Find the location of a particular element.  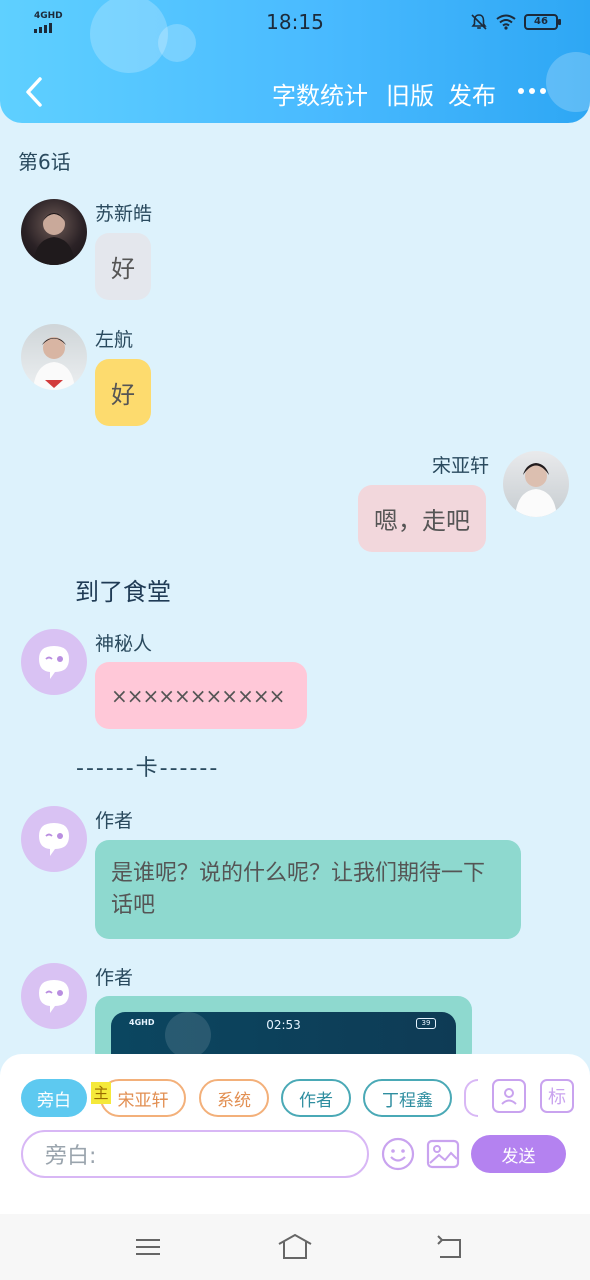

divider-text: ------卡------ is located at coordinates (147, 766).